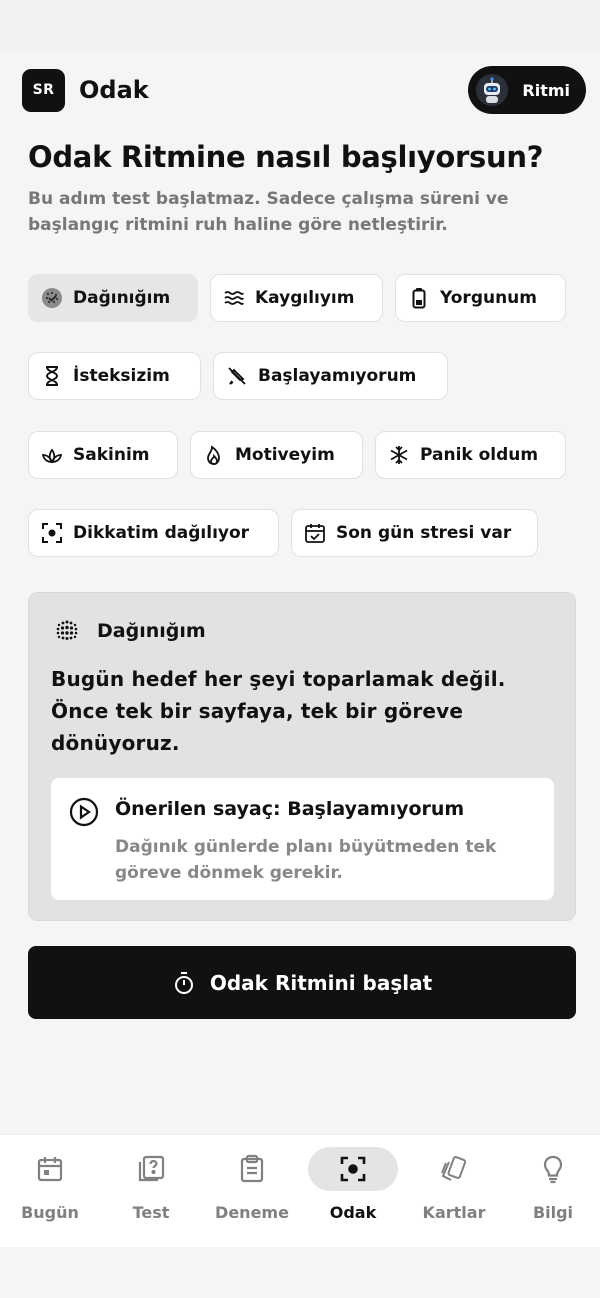 The image size is (600, 1298). I want to click on nav-label: Odak, so click(353, 1212).